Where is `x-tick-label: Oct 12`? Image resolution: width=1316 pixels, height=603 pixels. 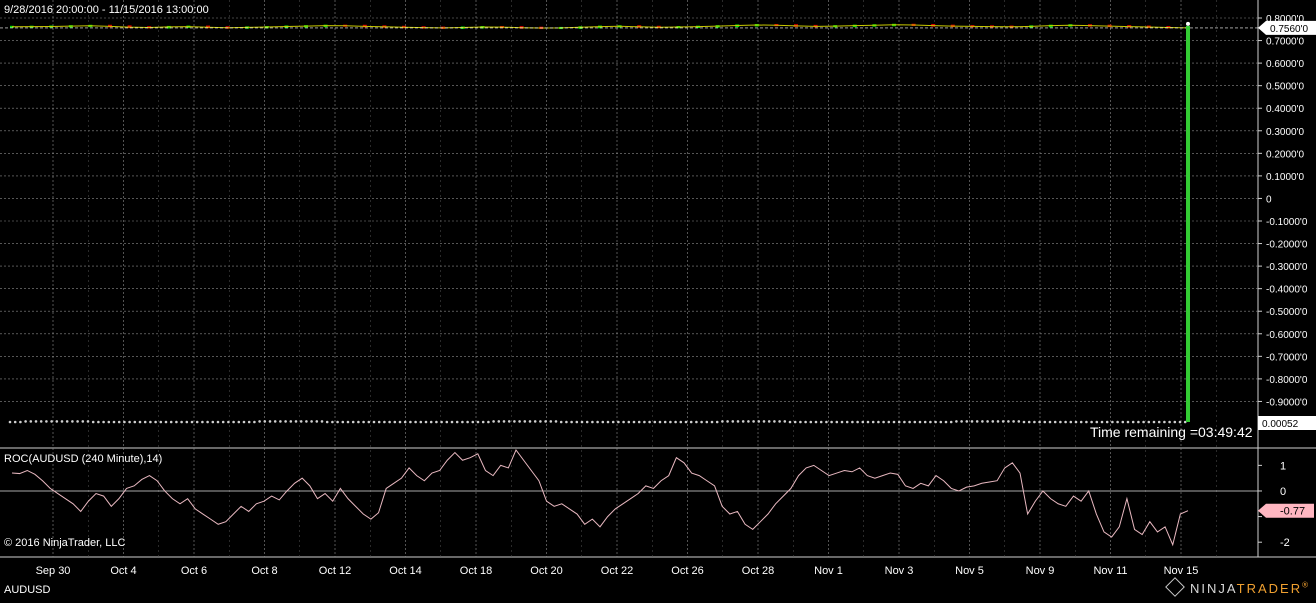 x-tick-label: Oct 12 is located at coordinates (335, 571).